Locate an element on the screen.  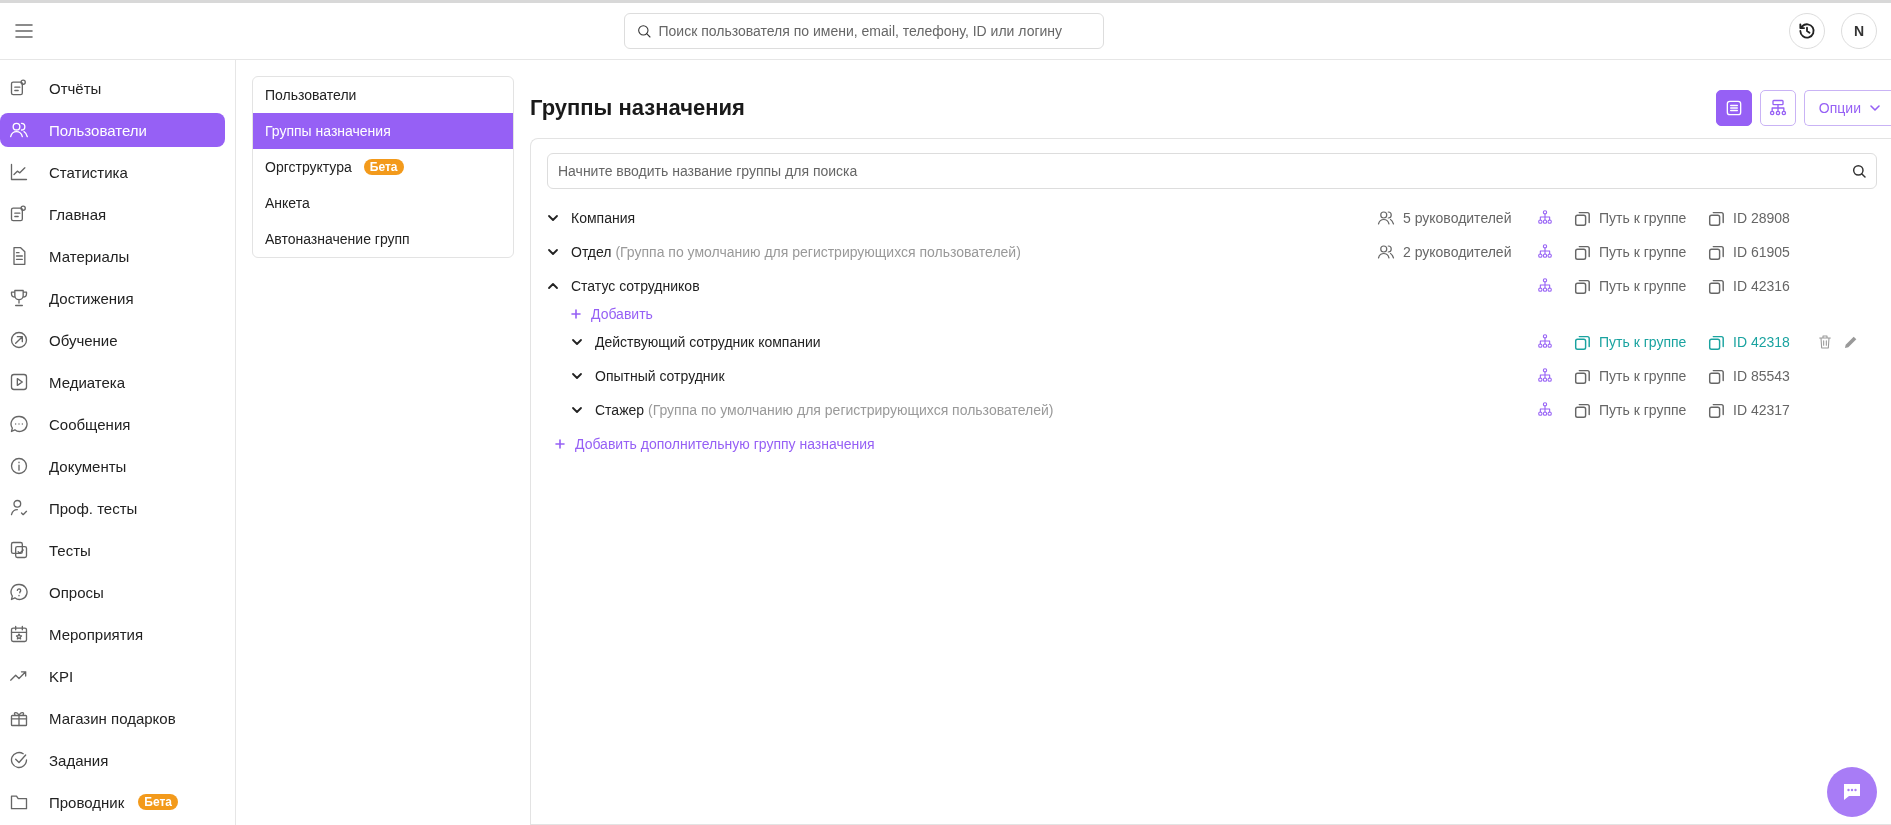
add-subgroup-link: Добавить is located at coordinates (622, 314).